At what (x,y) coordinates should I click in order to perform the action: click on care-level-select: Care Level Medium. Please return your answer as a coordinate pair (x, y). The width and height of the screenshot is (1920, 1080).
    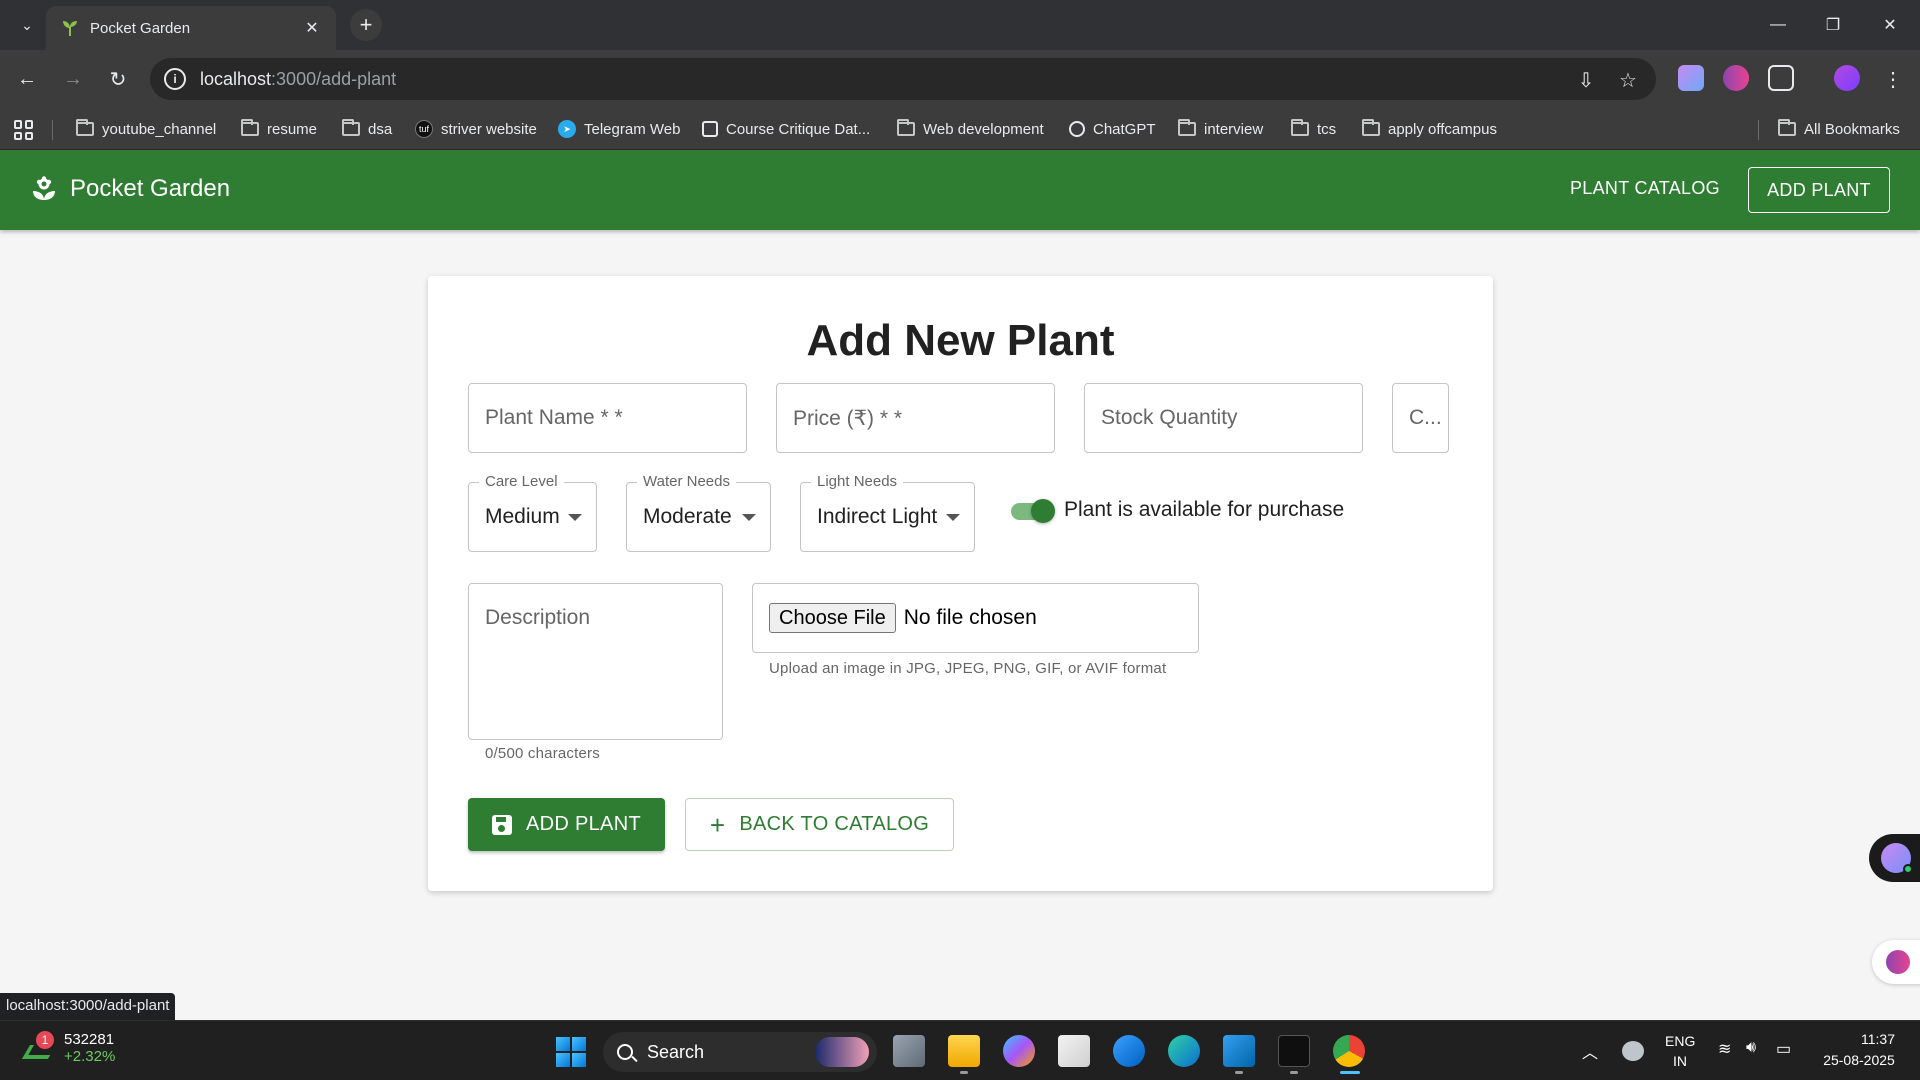
    Looking at the image, I should click on (532, 512).